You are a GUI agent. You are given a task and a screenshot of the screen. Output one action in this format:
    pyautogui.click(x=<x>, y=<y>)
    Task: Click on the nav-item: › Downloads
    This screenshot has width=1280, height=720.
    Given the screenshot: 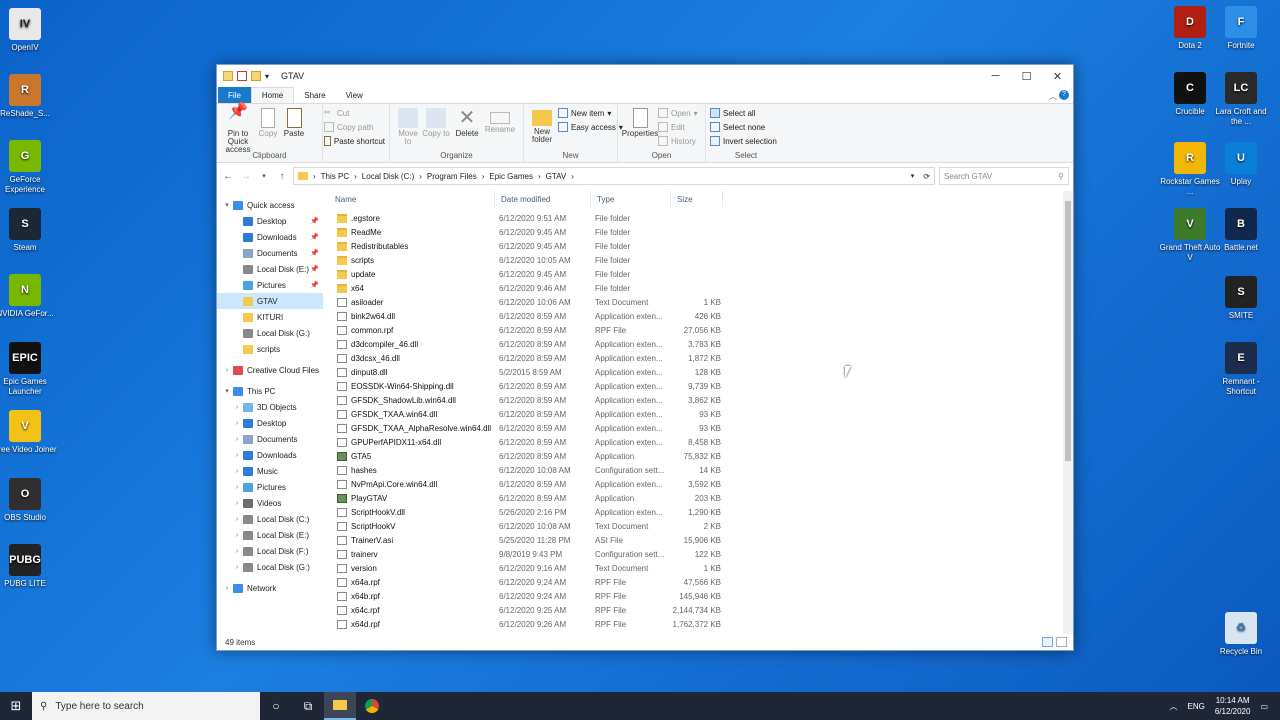 What is the action you would take?
    pyautogui.click(x=270, y=455)
    